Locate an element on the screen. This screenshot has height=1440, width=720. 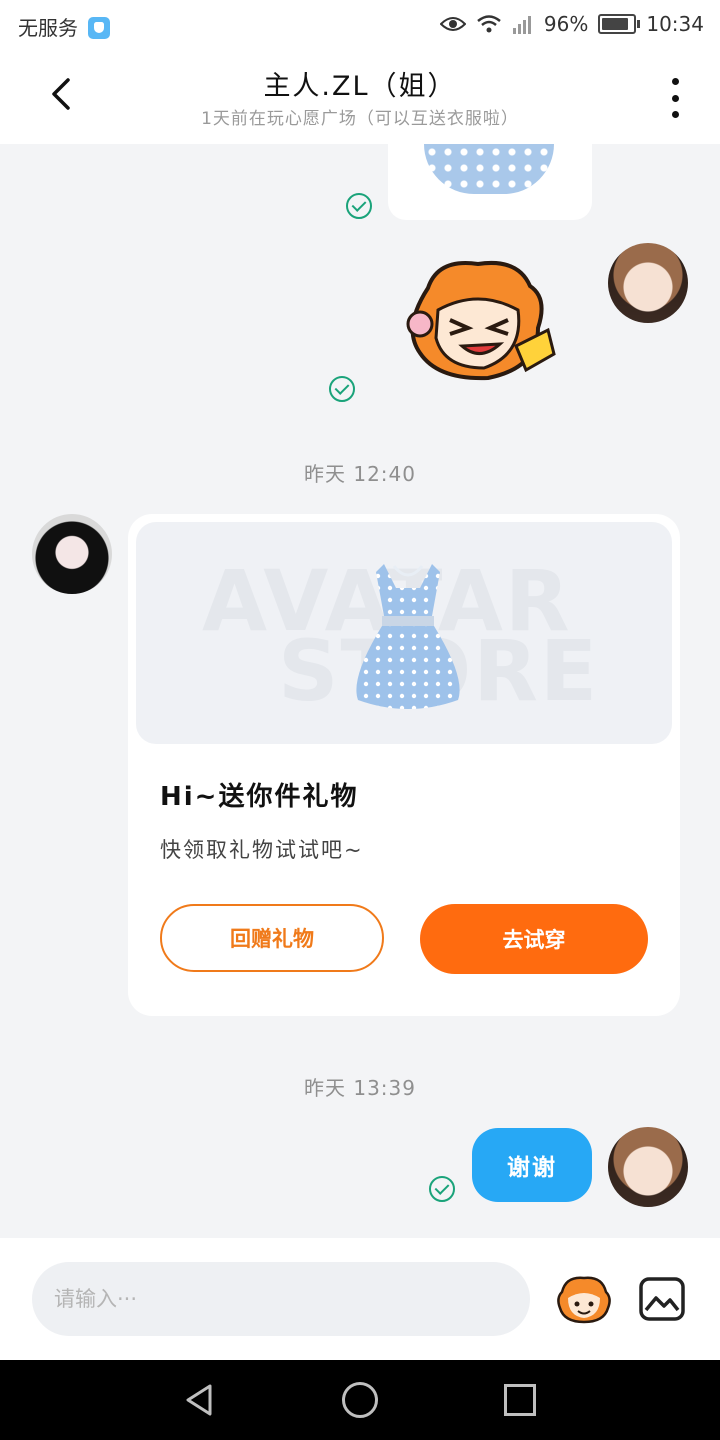
status-left: 无服务 is located at coordinates (64, 26).